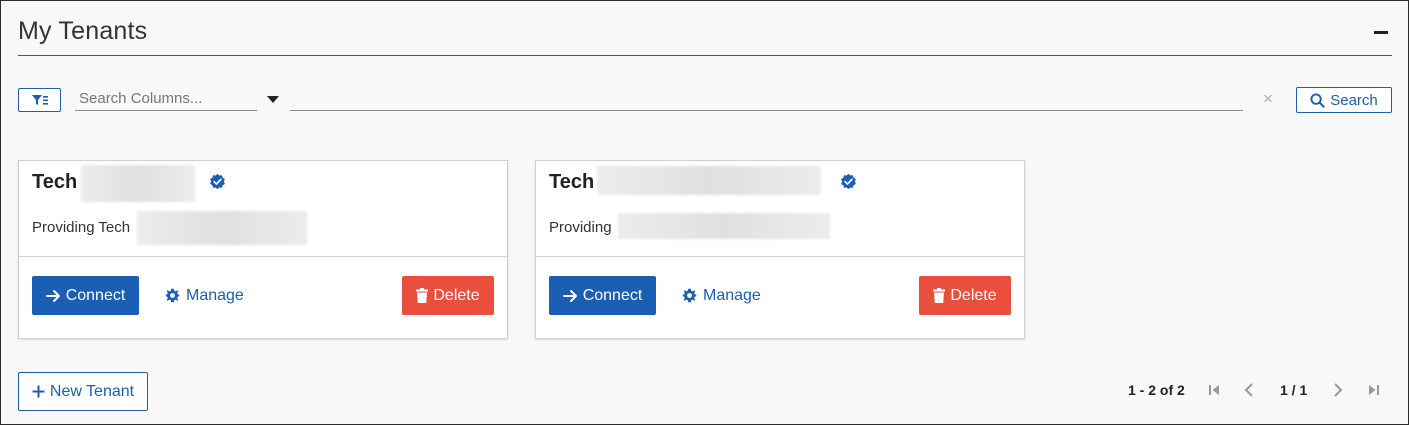 This screenshot has width=1409, height=425. Describe the element at coordinates (1268, 99) in the screenshot. I see `close-icon: ×` at that location.